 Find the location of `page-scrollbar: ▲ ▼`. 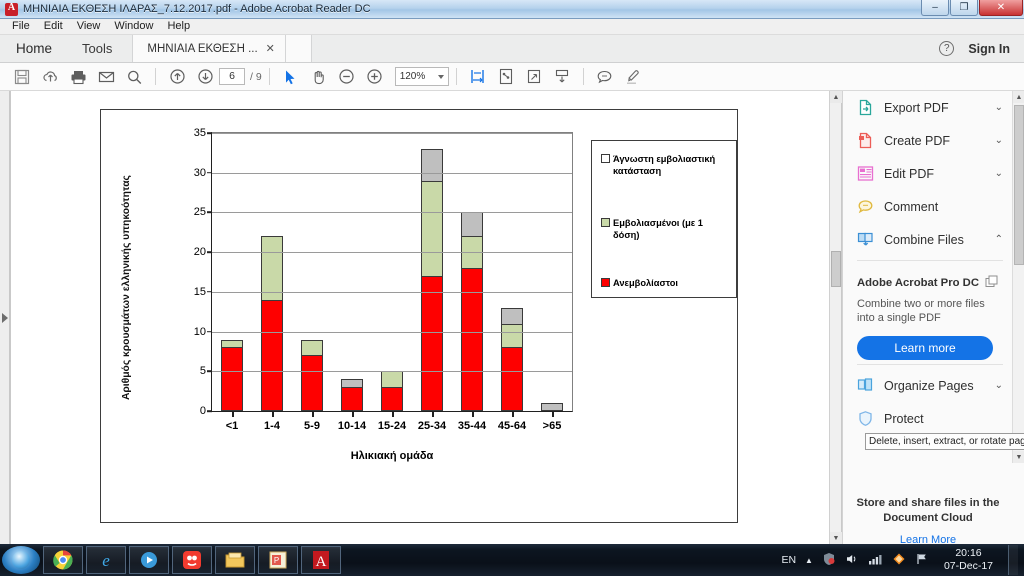

page-scrollbar: ▲ ▼ is located at coordinates (835, 317).